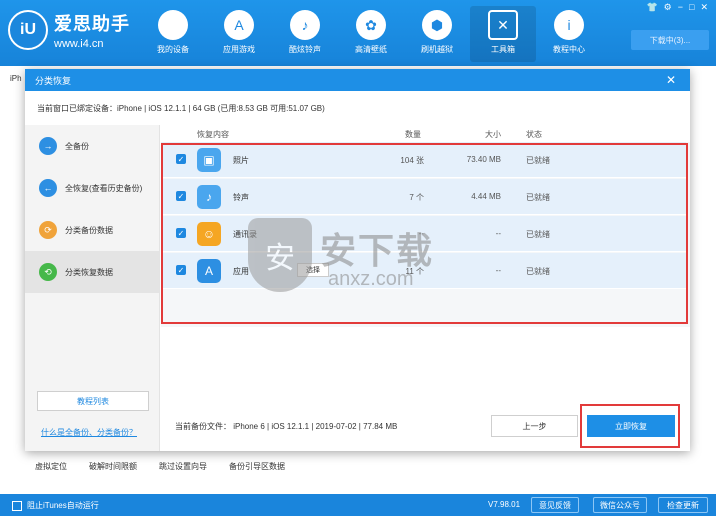  I want to click on previous-button: 上一步, so click(534, 426).